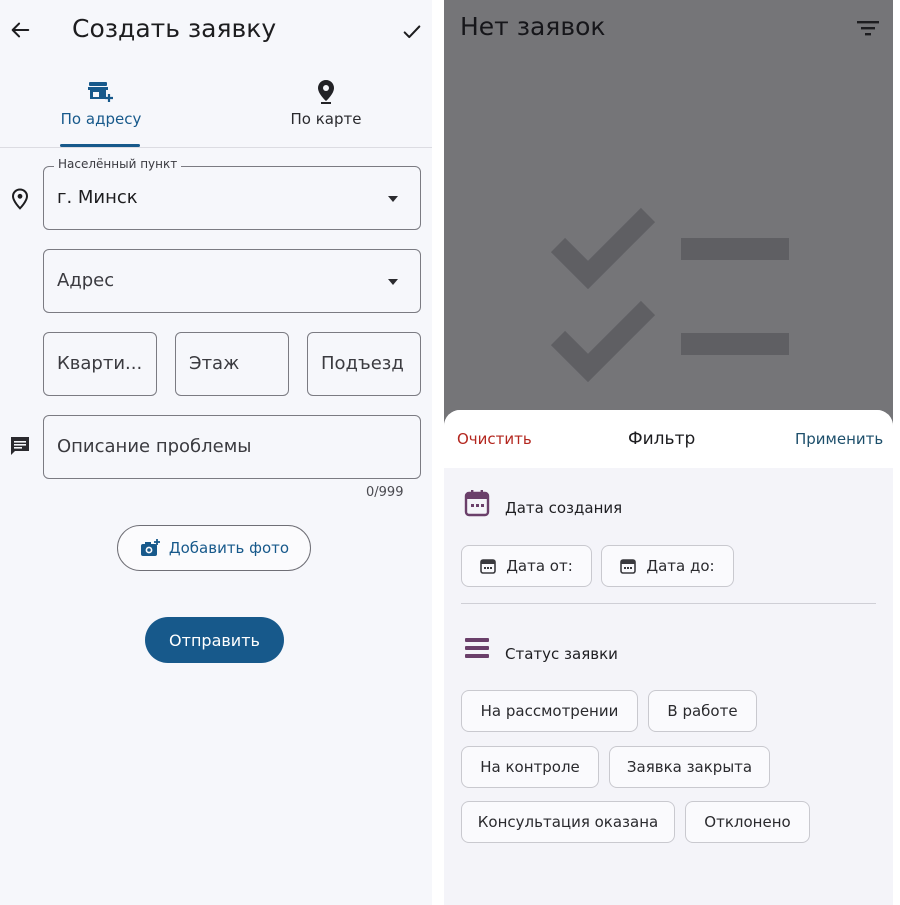 The height and width of the screenshot is (905, 900). What do you see at coordinates (533, 26) in the screenshot?
I see `empty-state-title: Нет заявок` at bounding box center [533, 26].